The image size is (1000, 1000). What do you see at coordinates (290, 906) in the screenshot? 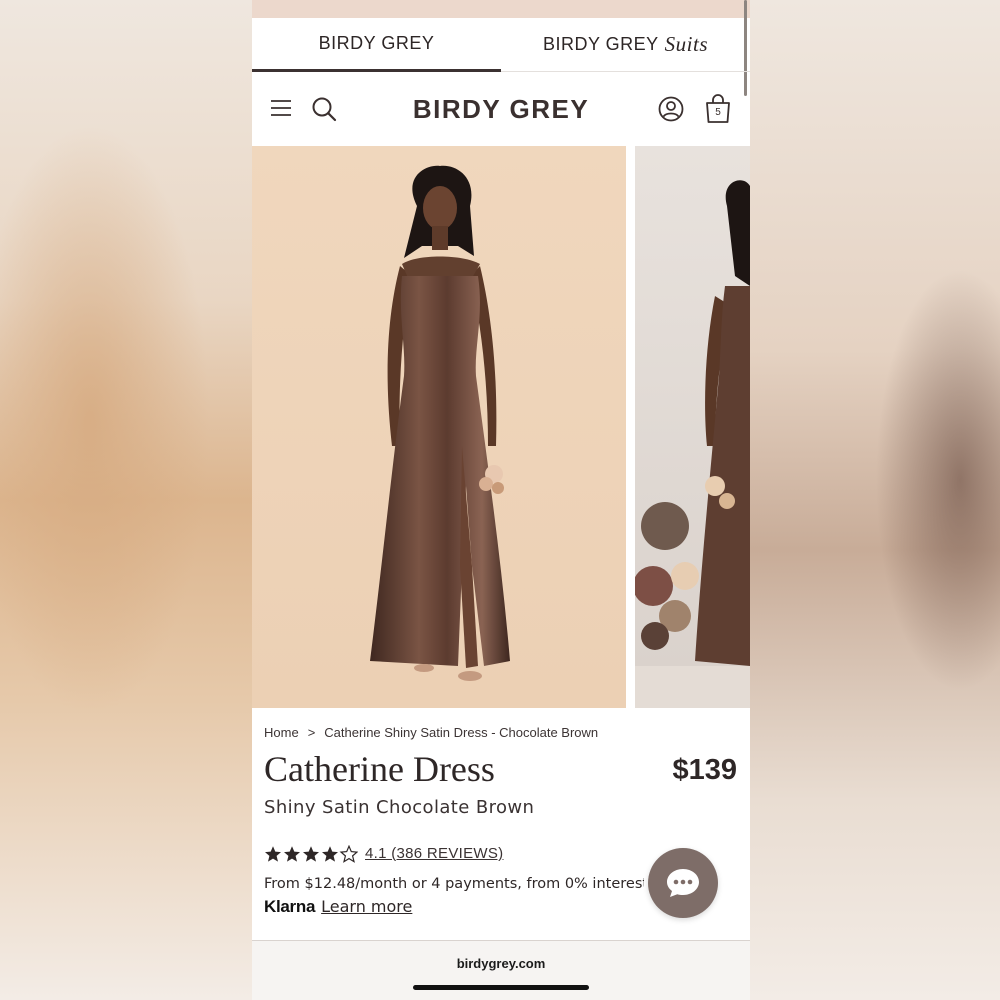
I see `klarna-logo: Klarna` at bounding box center [290, 906].